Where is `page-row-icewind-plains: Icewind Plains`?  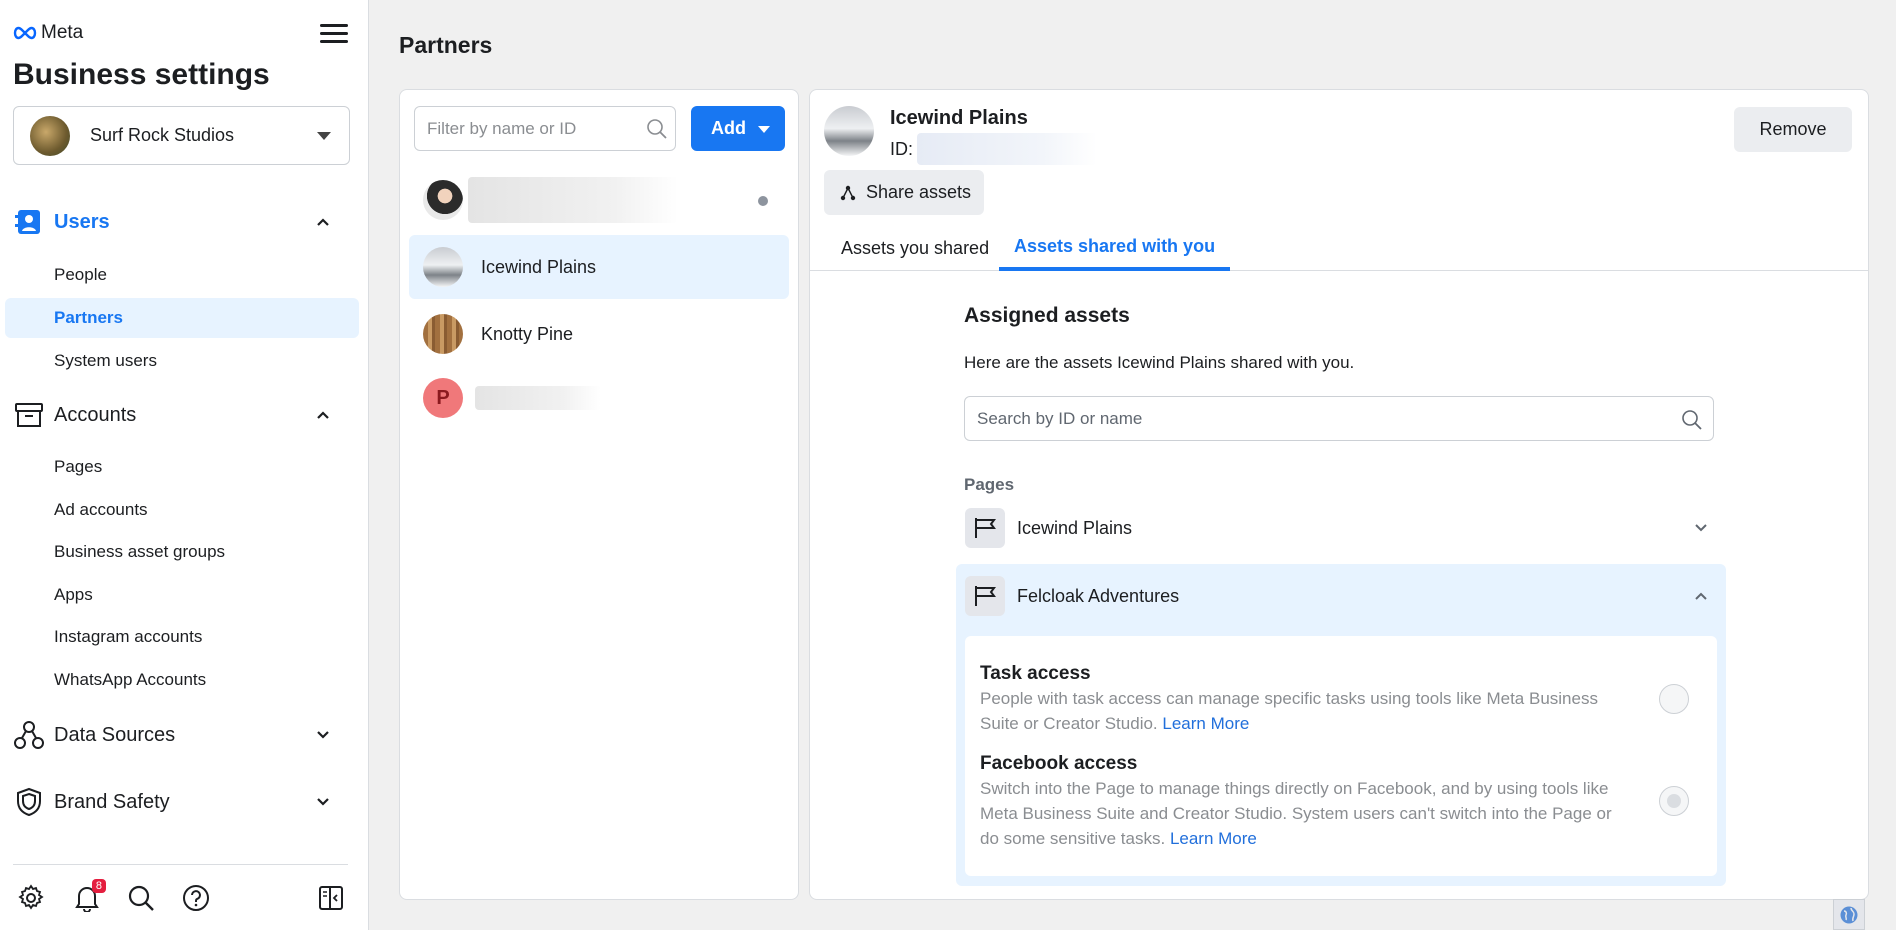 page-row-icewind-plains: Icewind Plains is located at coordinates (1341, 528).